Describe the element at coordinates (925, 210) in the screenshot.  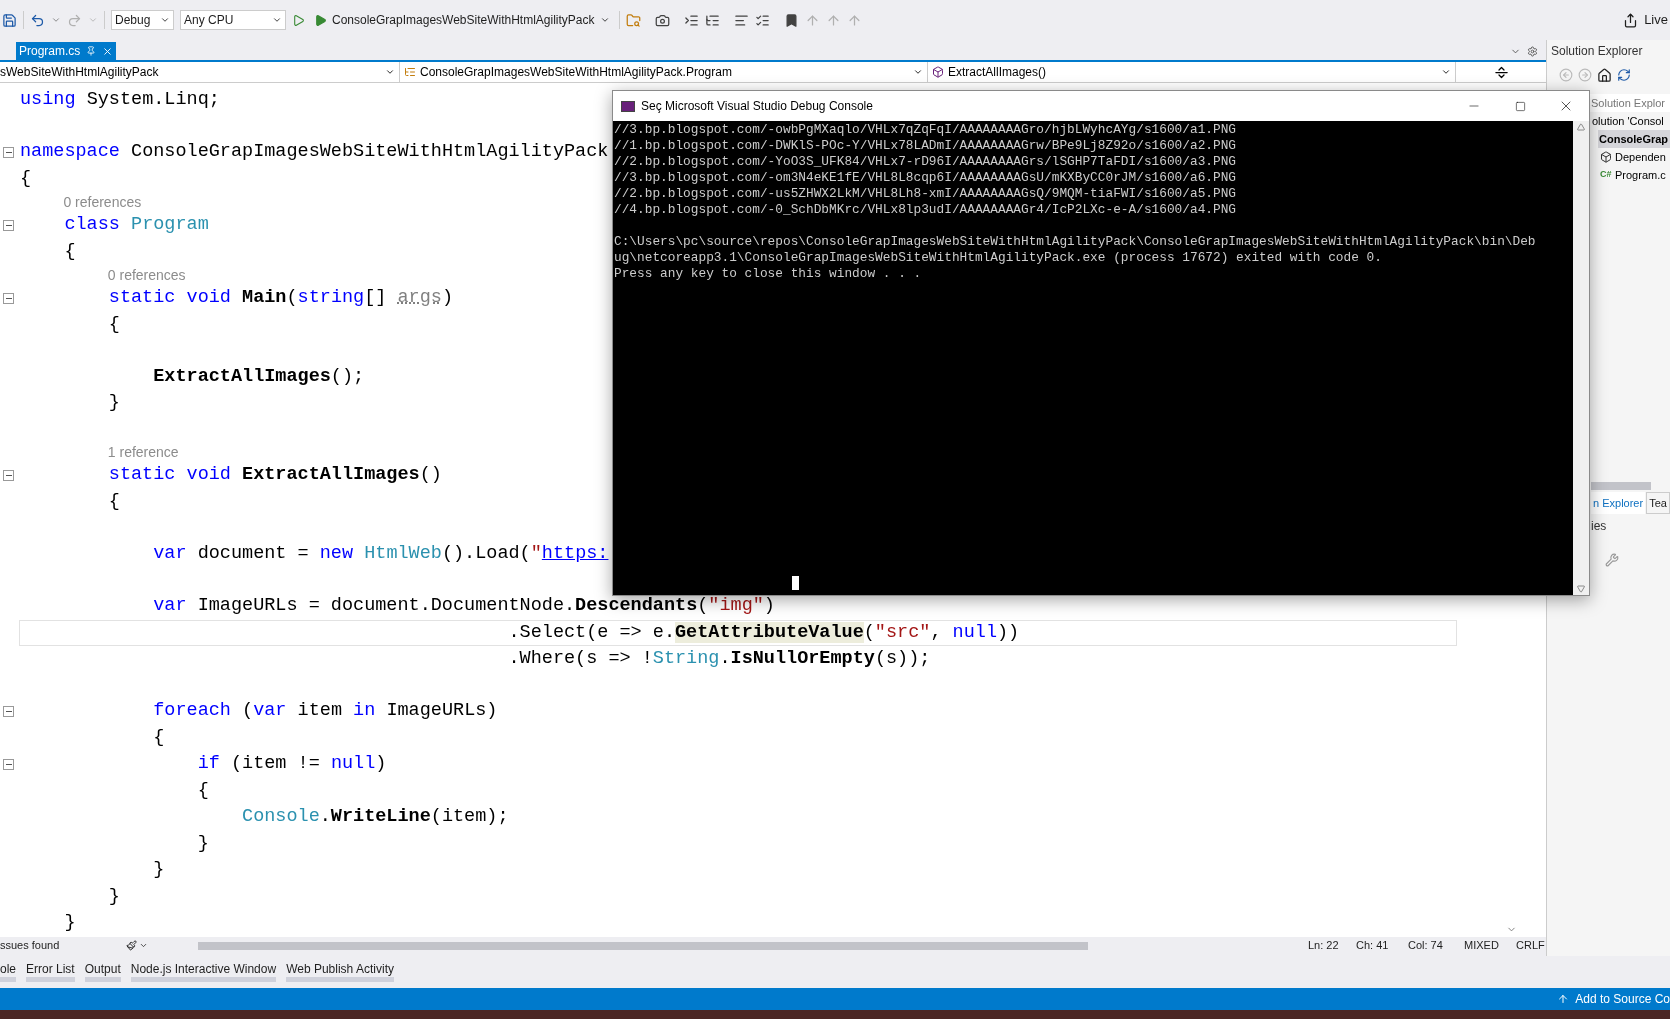
I see `console-line: //4.bp.blogspot.com/-0_SchDbMKrc/VHLx8lp3udI/AAAAAAAAGr4/IcP2LXc-e-A/s1600/a4.PNG` at that location.